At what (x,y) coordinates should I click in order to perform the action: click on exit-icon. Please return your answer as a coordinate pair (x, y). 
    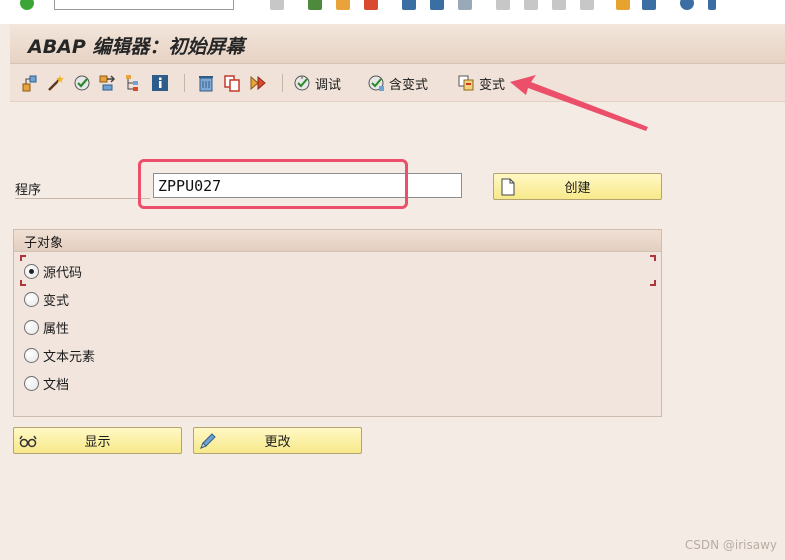
    Looking at the image, I should click on (343, 5).